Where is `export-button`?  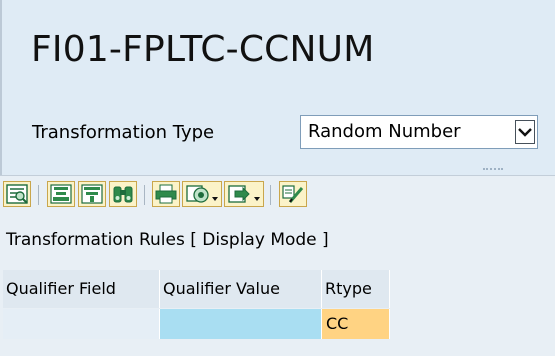
export-button is located at coordinates (244, 194).